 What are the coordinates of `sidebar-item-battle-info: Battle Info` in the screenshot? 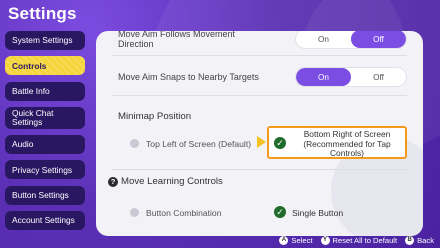 It's located at (45, 91).